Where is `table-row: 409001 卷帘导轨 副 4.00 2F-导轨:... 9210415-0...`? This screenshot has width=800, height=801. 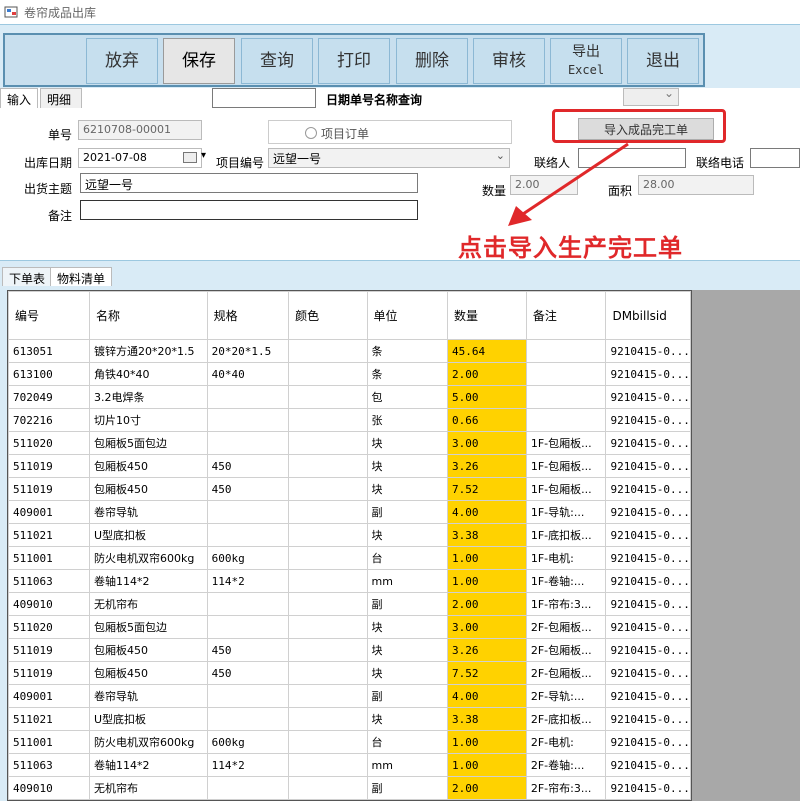 table-row: 409001 卷帘导轨 副 4.00 2F-导轨:... 9210415-0... is located at coordinates (349, 696).